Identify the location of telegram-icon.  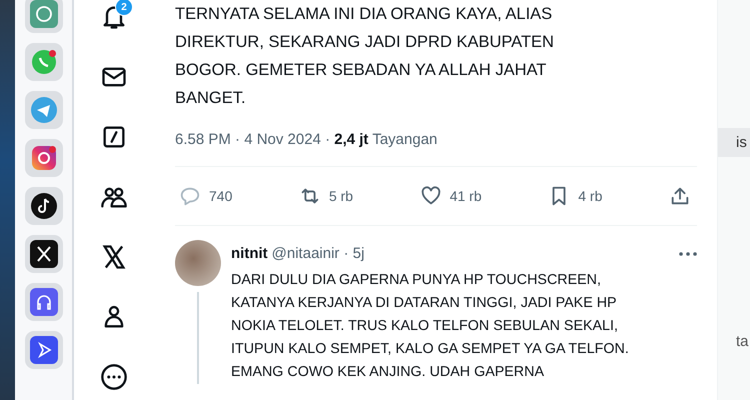
(44, 110).